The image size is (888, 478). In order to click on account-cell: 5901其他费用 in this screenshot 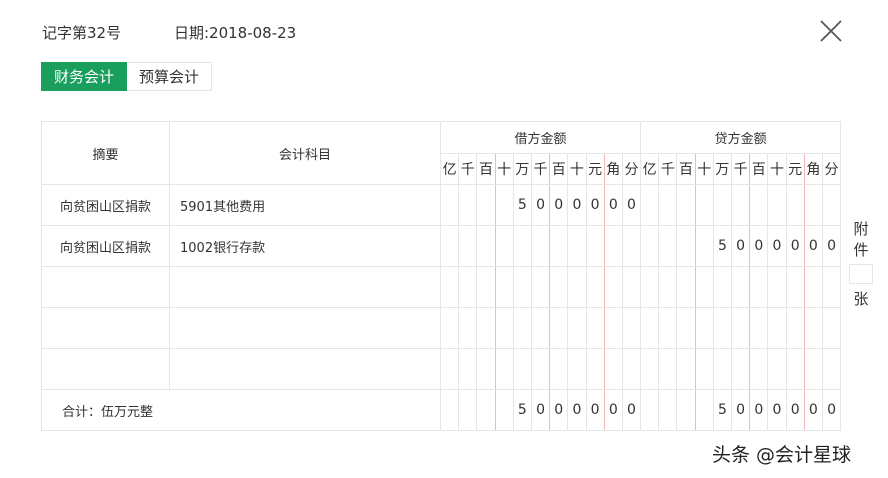, I will do `click(305, 205)`.